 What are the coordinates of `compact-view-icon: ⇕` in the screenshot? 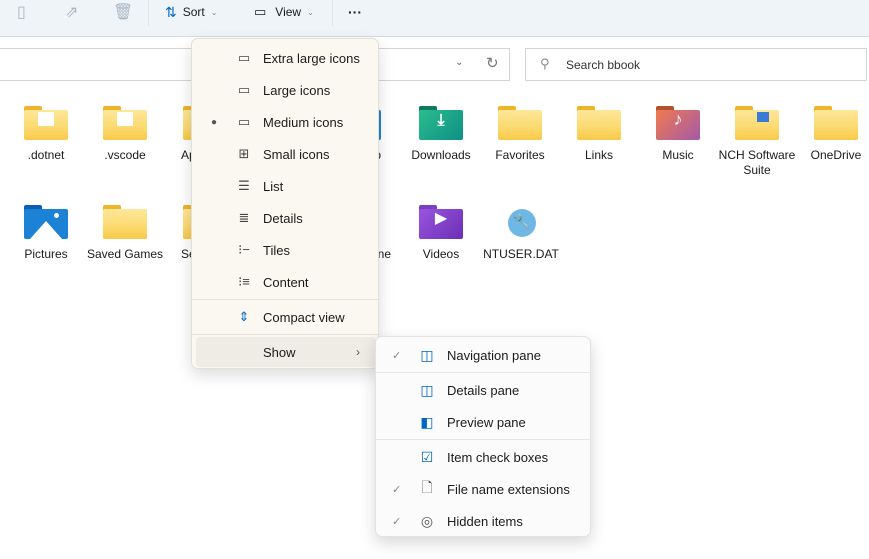 It's located at (244, 316).